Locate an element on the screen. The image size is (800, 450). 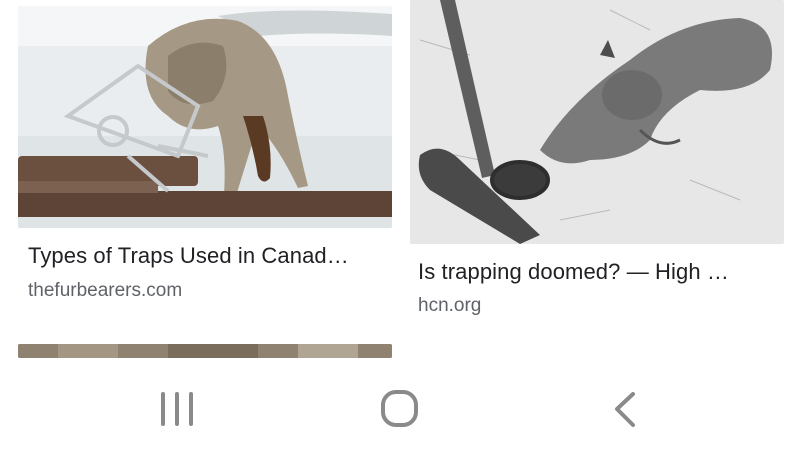
home-icon is located at coordinates (400, 405).